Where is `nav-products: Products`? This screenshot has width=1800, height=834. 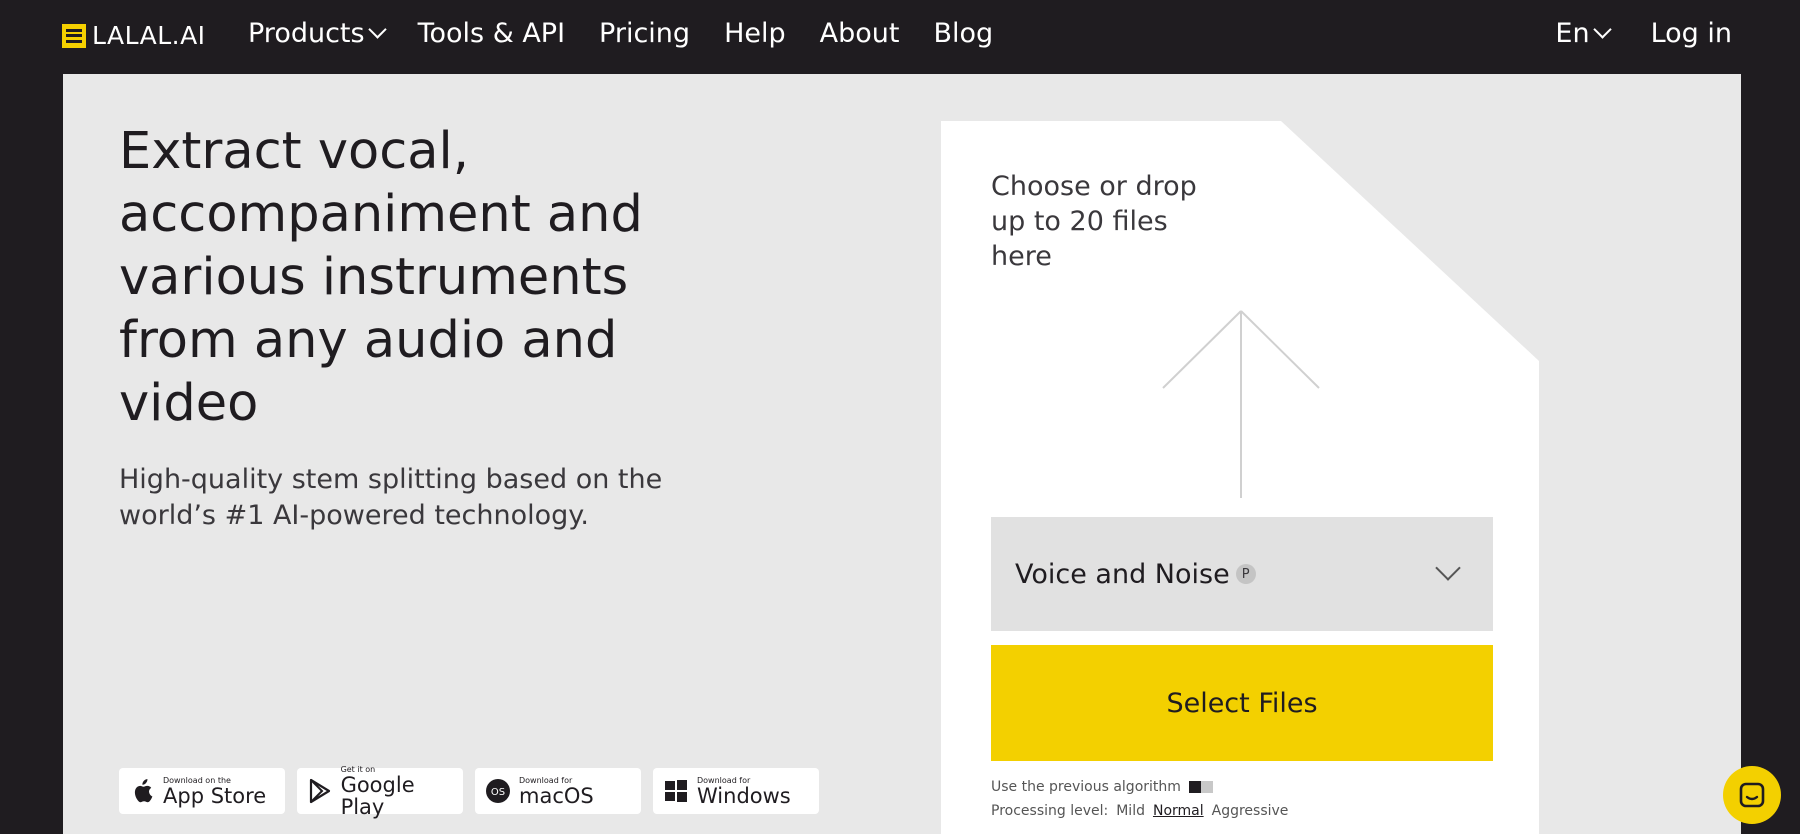 nav-products: Products is located at coordinates (317, 33).